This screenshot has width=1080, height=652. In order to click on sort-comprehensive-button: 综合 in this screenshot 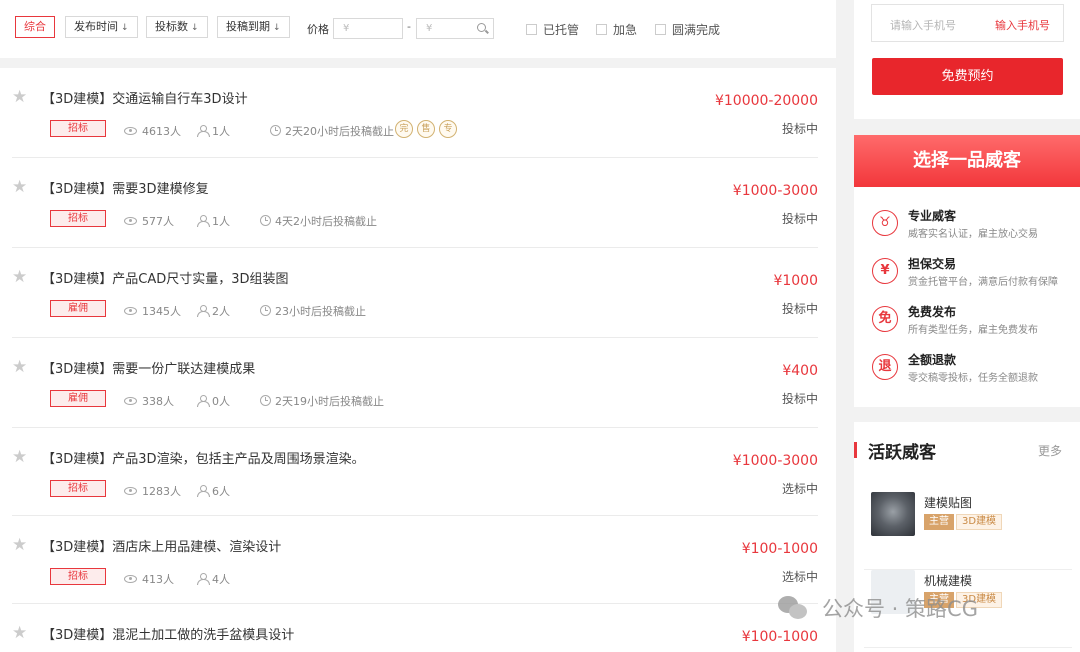, I will do `click(35, 27)`.